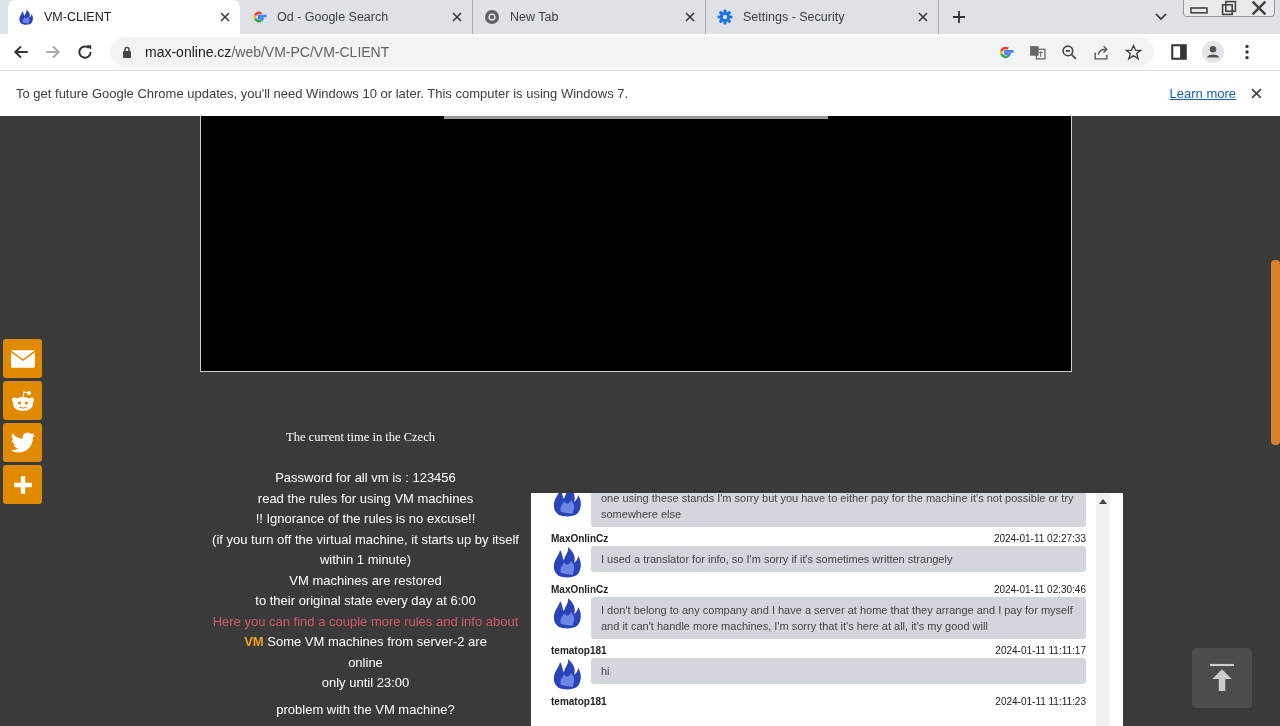 This screenshot has height=726, width=1280. Describe the element at coordinates (1039, 589) in the screenshot. I see `chat-timestamp: 2024-01-11 02:30:46` at that location.